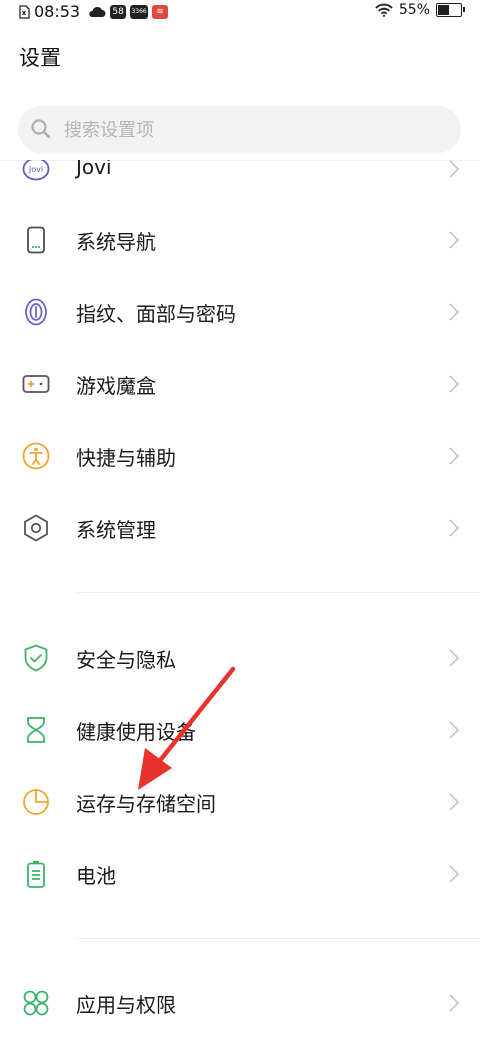 This screenshot has height=1055, width=480. Describe the element at coordinates (450, 10) in the screenshot. I see `battery-status-icon` at that location.